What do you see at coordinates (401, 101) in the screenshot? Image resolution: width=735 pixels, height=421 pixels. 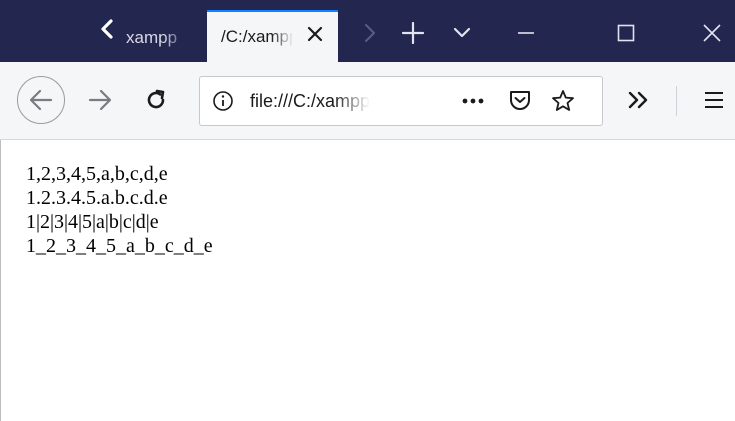 I see `address-bar: file:///C:/xampp` at bounding box center [401, 101].